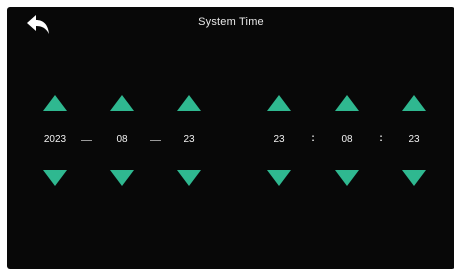 The width and height of the screenshot is (454, 269). I want to click on day-decrement-button, so click(189, 178).